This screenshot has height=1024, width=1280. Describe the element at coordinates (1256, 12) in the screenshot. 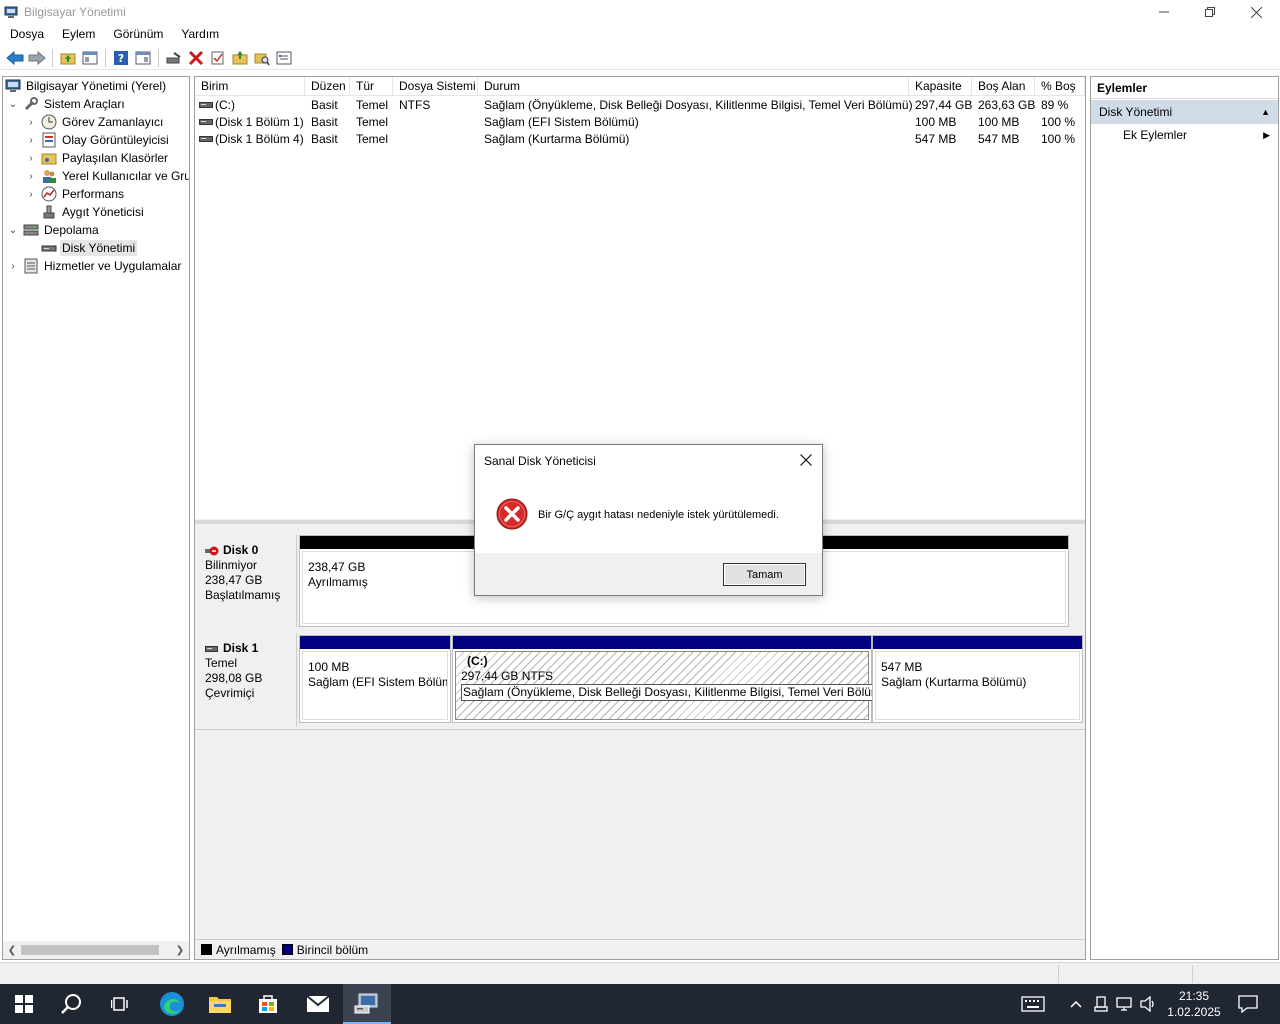

I see `close-button` at that location.